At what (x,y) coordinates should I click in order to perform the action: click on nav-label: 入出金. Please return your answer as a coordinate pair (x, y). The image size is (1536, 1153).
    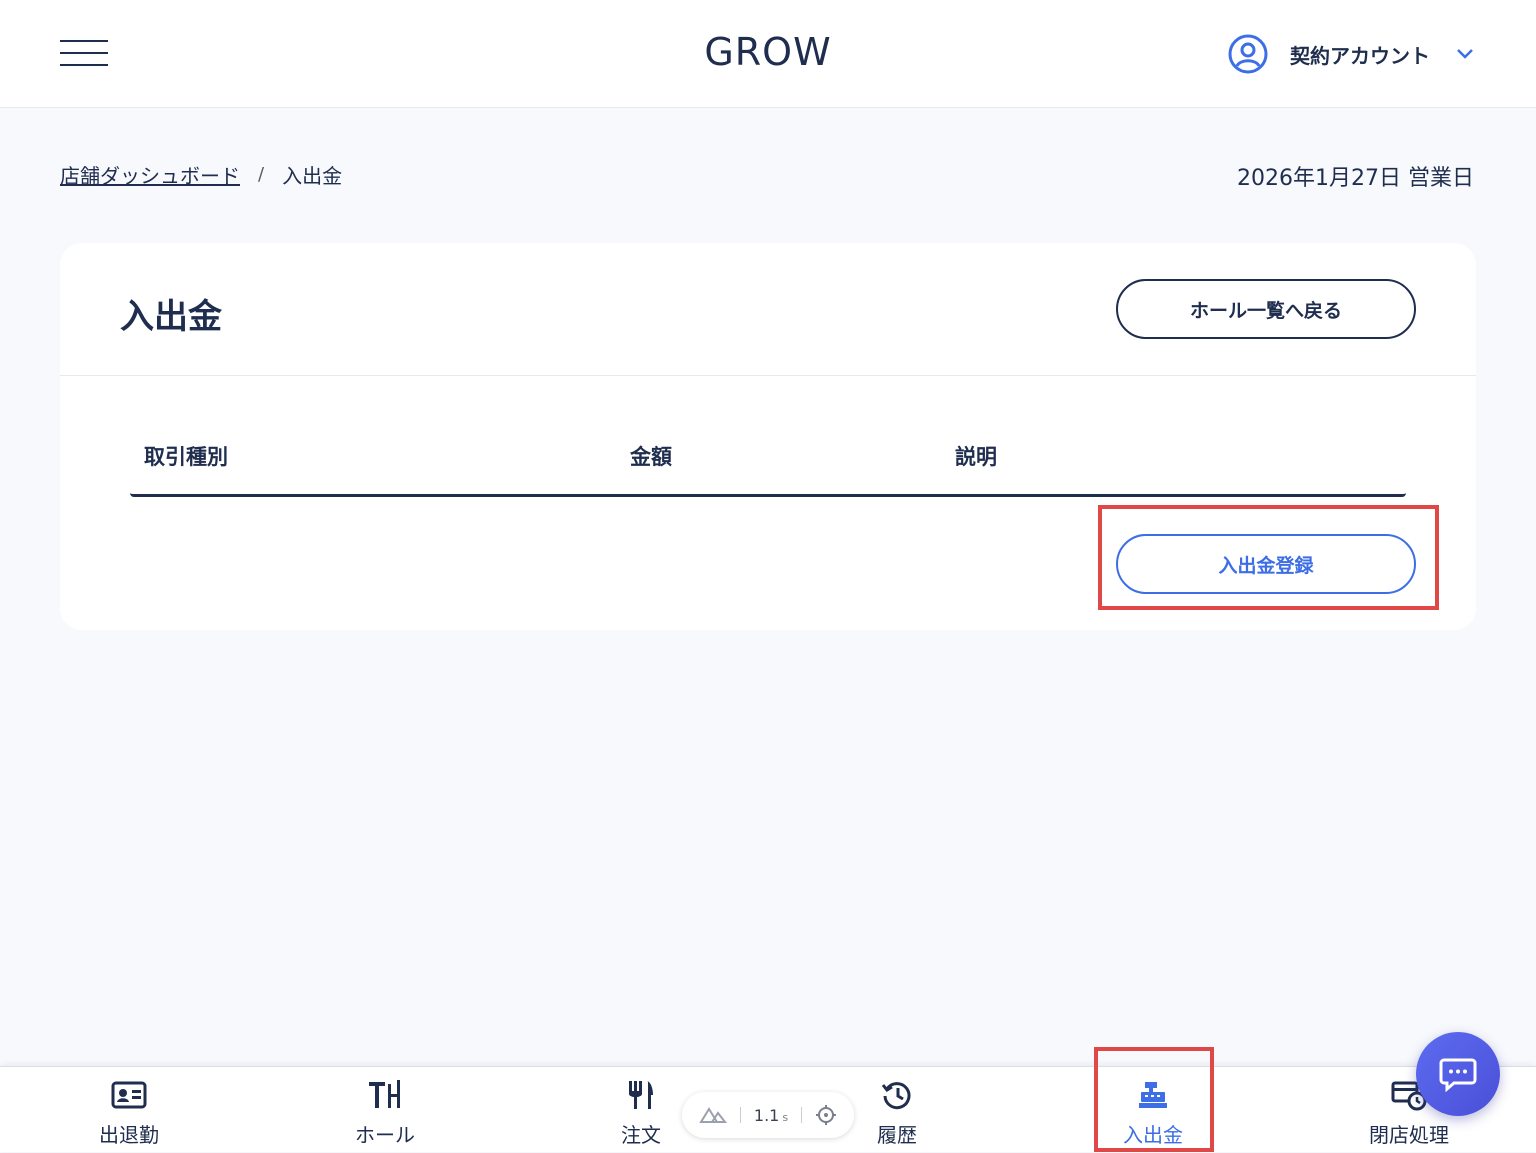
    Looking at the image, I should click on (1153, 1135).